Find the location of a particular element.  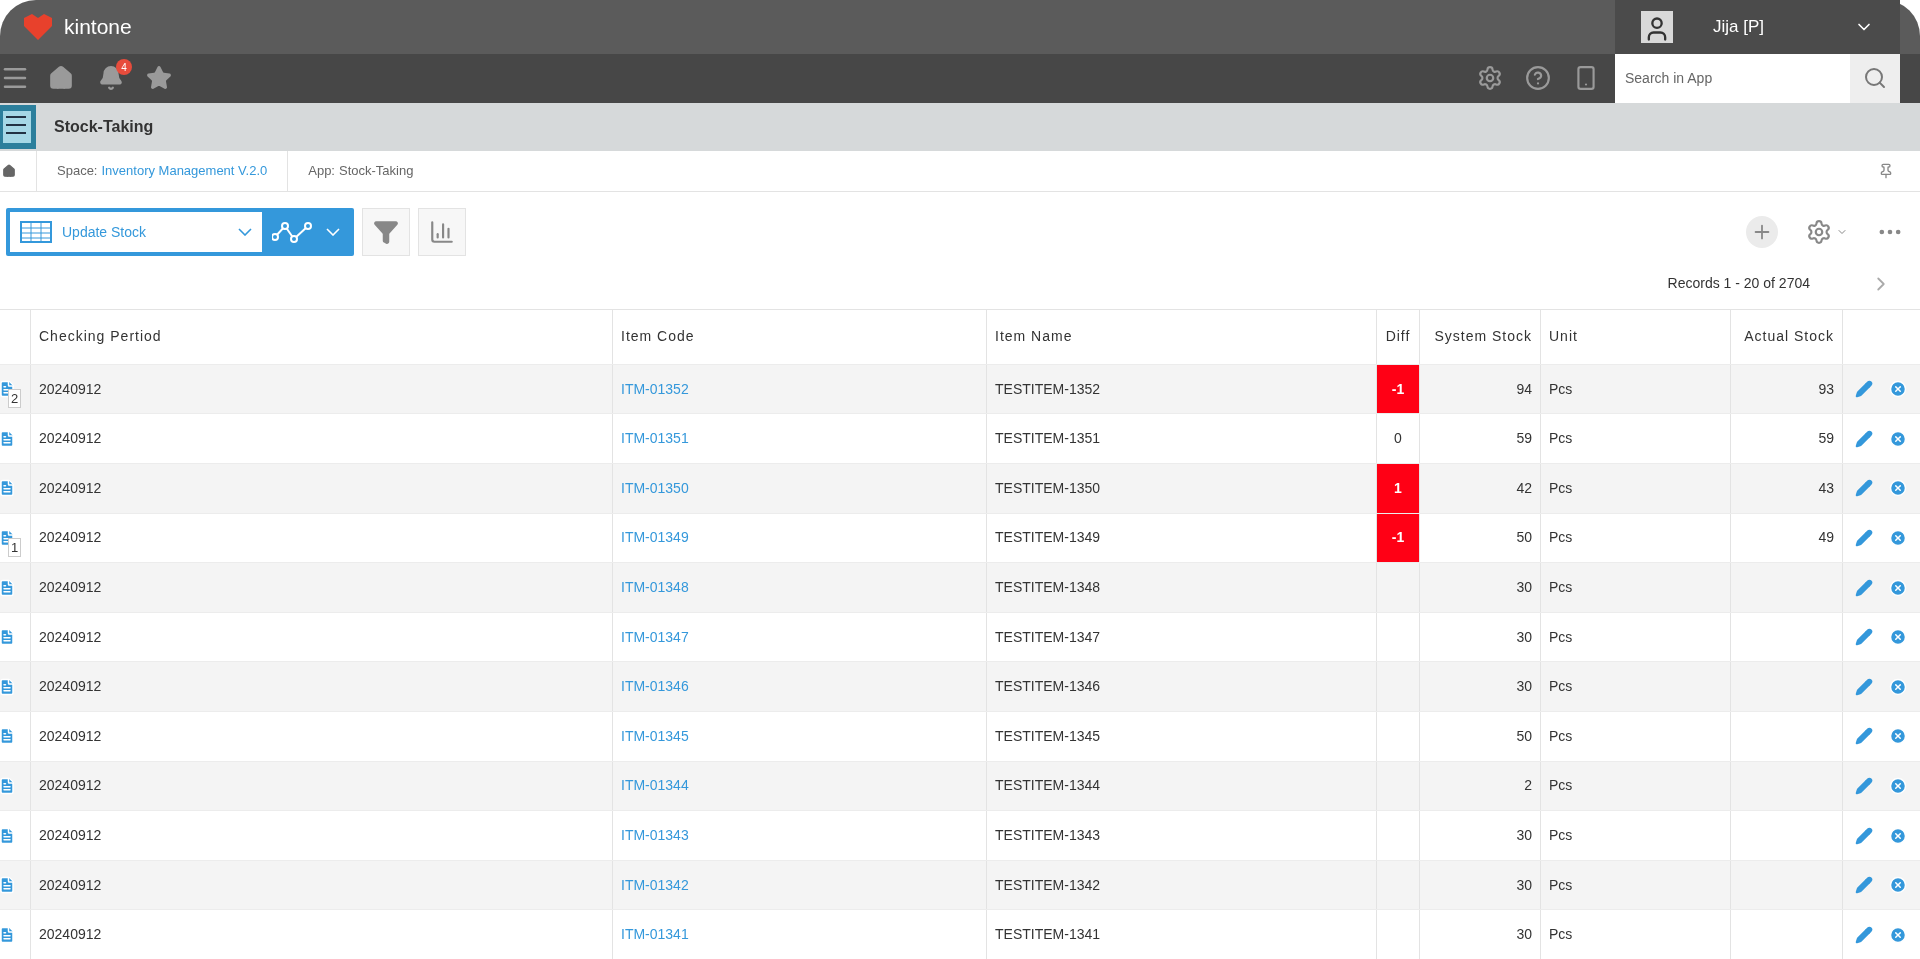

breadcrumb-label: Stock-Taking is located at coordinates (376, 171).